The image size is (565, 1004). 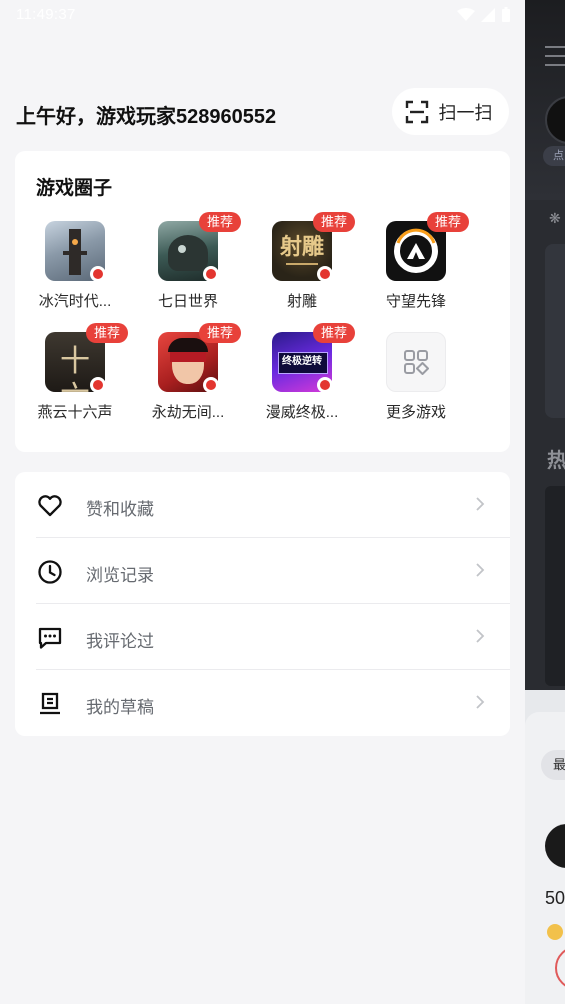 What do you see at coordinates (301, 301) in the screenshot?
I see `game-name: 射雕` at bounding box center [301, 301].